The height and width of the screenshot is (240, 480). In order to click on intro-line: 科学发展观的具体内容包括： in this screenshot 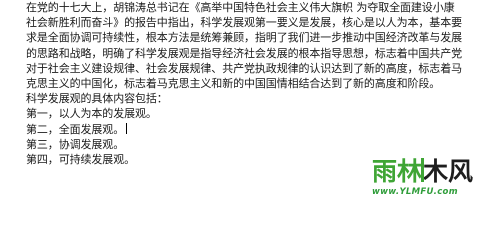, I will do `click(97, 99)`.